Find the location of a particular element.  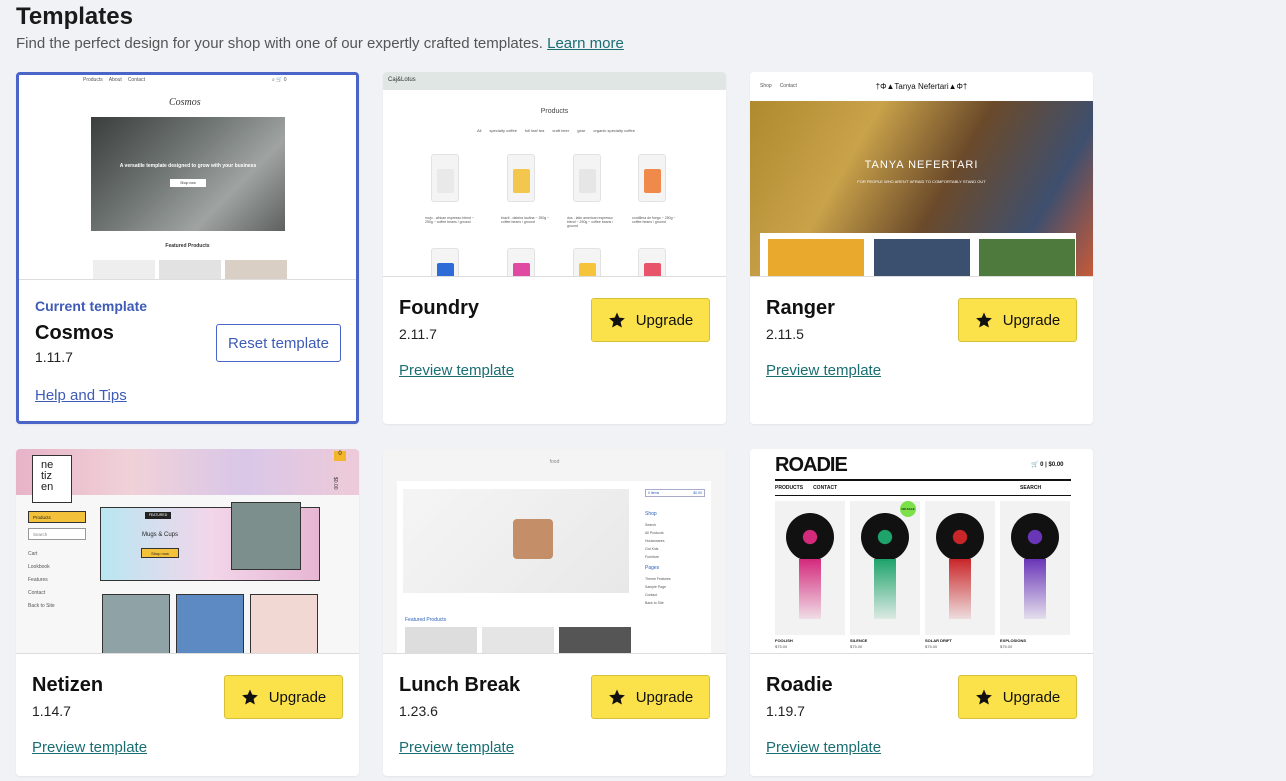

thumb-side-link: Search is located at coordinates (651, 525).